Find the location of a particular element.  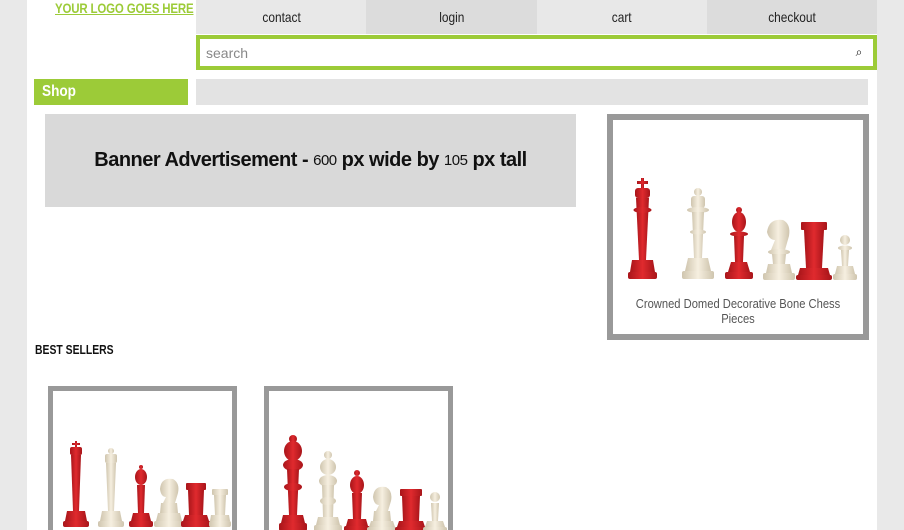

search-box: ⌕ is located at coordinates (536, 52).